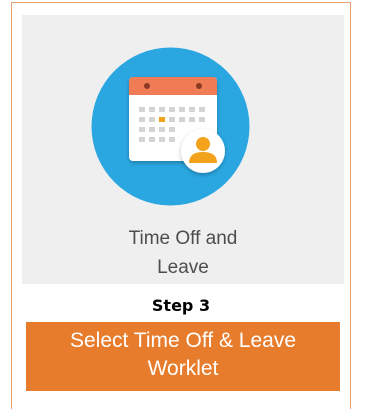 This screenshot has width=366, height=412. Describe the element at coordinates (183, 356) in the screenshot. I see `instruction-banner: Select Time Off & Leave Worklet` at that location.